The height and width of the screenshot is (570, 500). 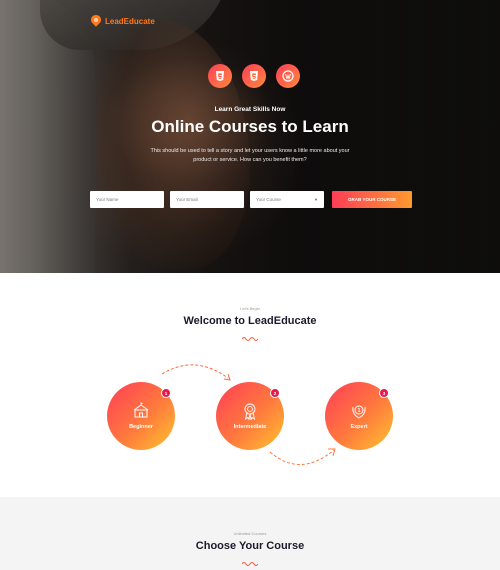 What do you see at coordinates (287, 199) in the screenshot?
I see `course-select: Your Course ▼` at bounding box center [287, 199].